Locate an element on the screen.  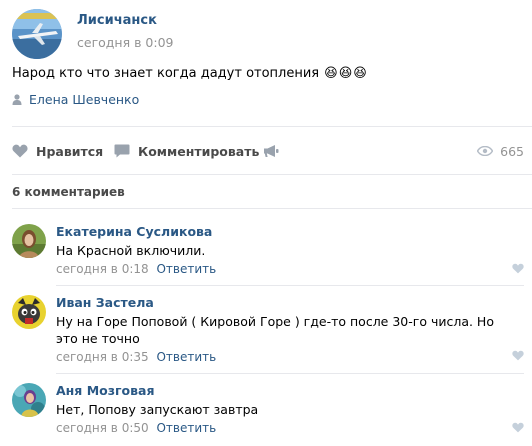
comment-author: Аня Мозговая is located at coordinates (281, 391).